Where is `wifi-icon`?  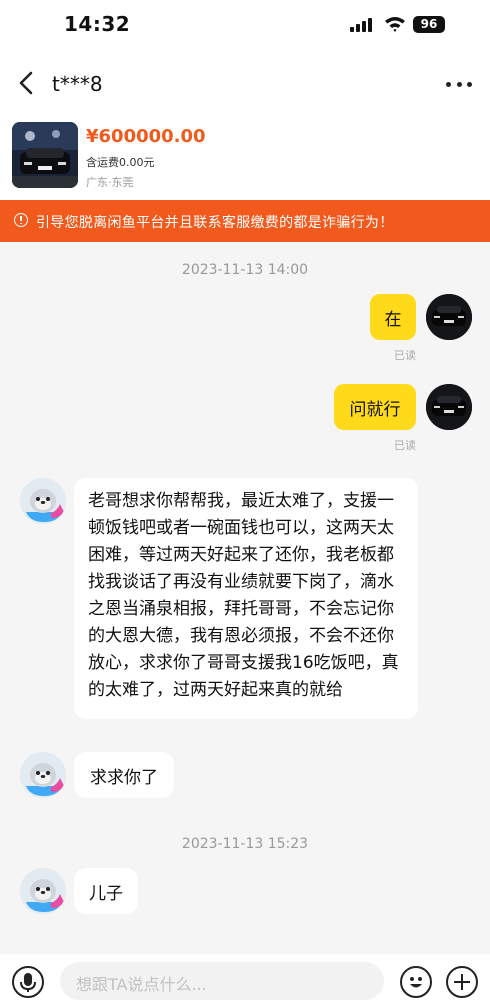 wifi-icon is located at coordinates (395, 24).